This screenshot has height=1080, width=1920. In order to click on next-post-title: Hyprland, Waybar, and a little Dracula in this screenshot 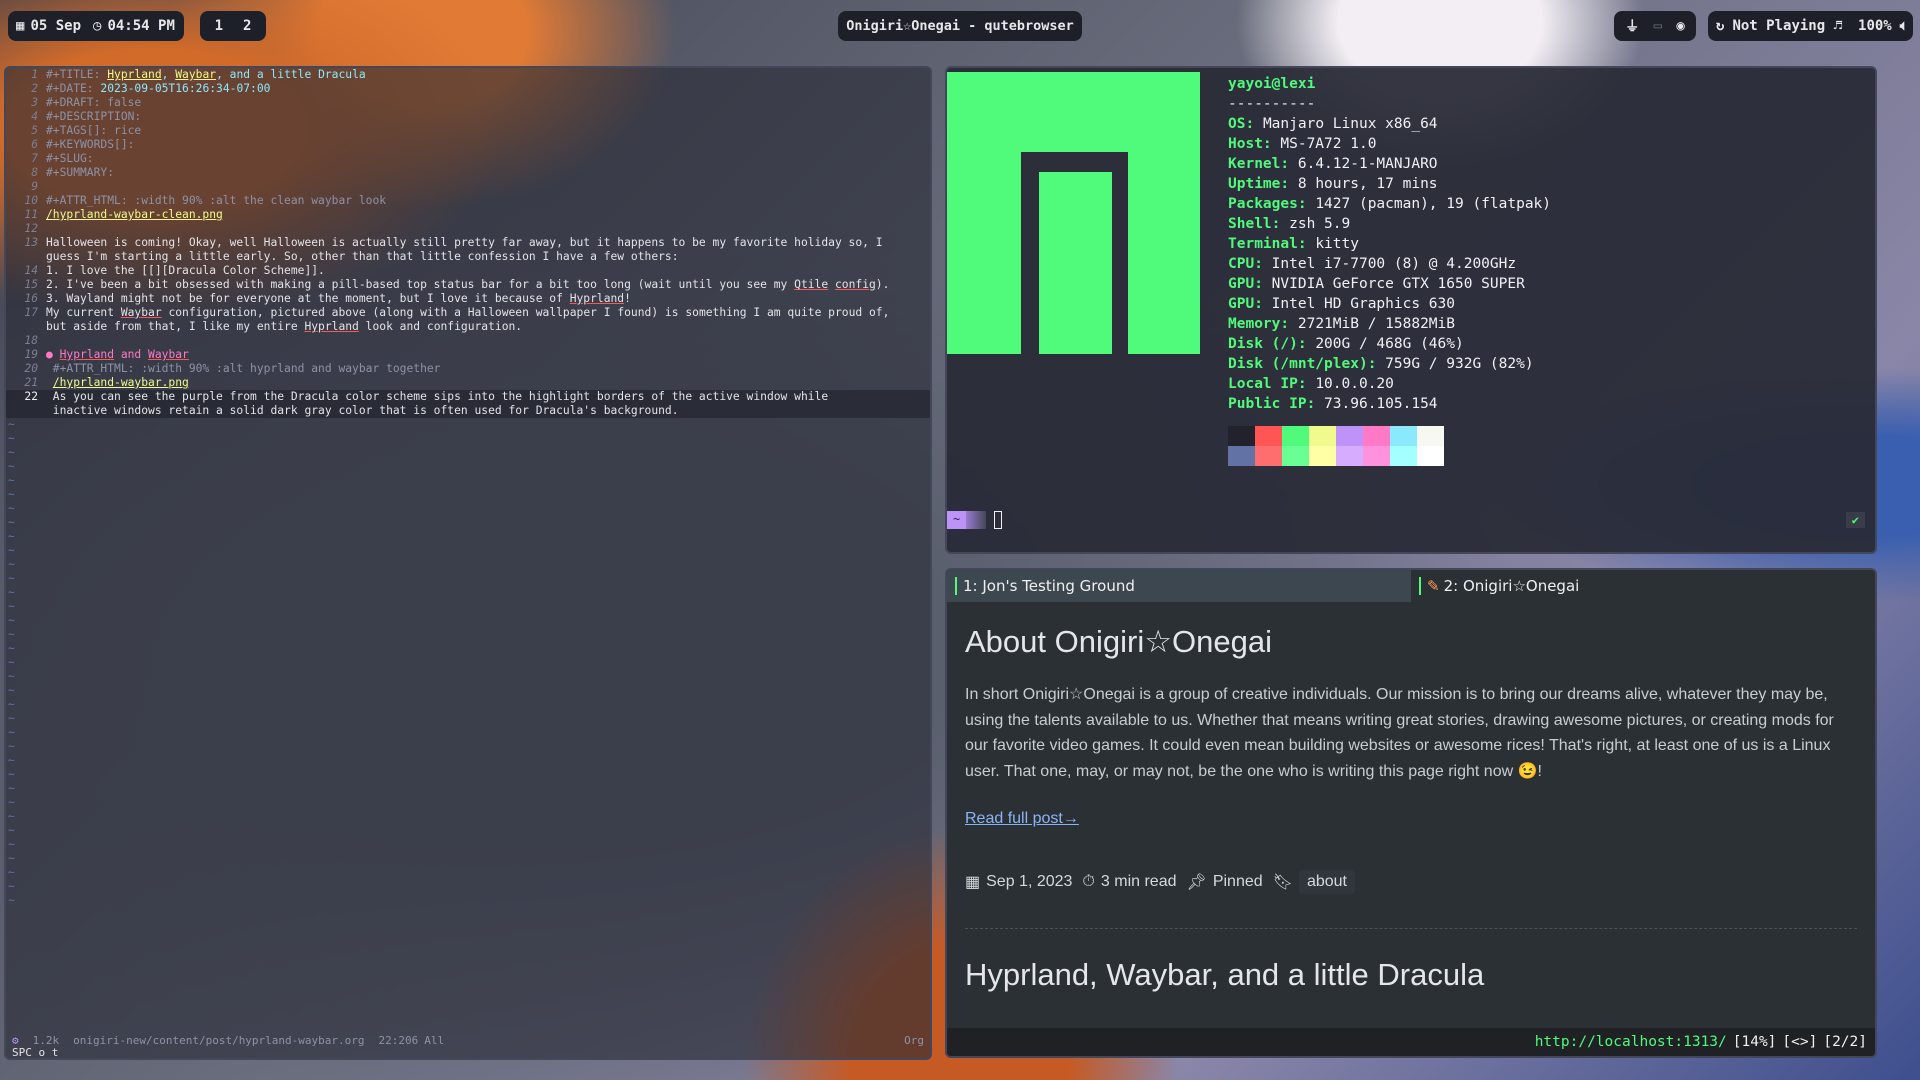, I will do `click(1411, 975)`.